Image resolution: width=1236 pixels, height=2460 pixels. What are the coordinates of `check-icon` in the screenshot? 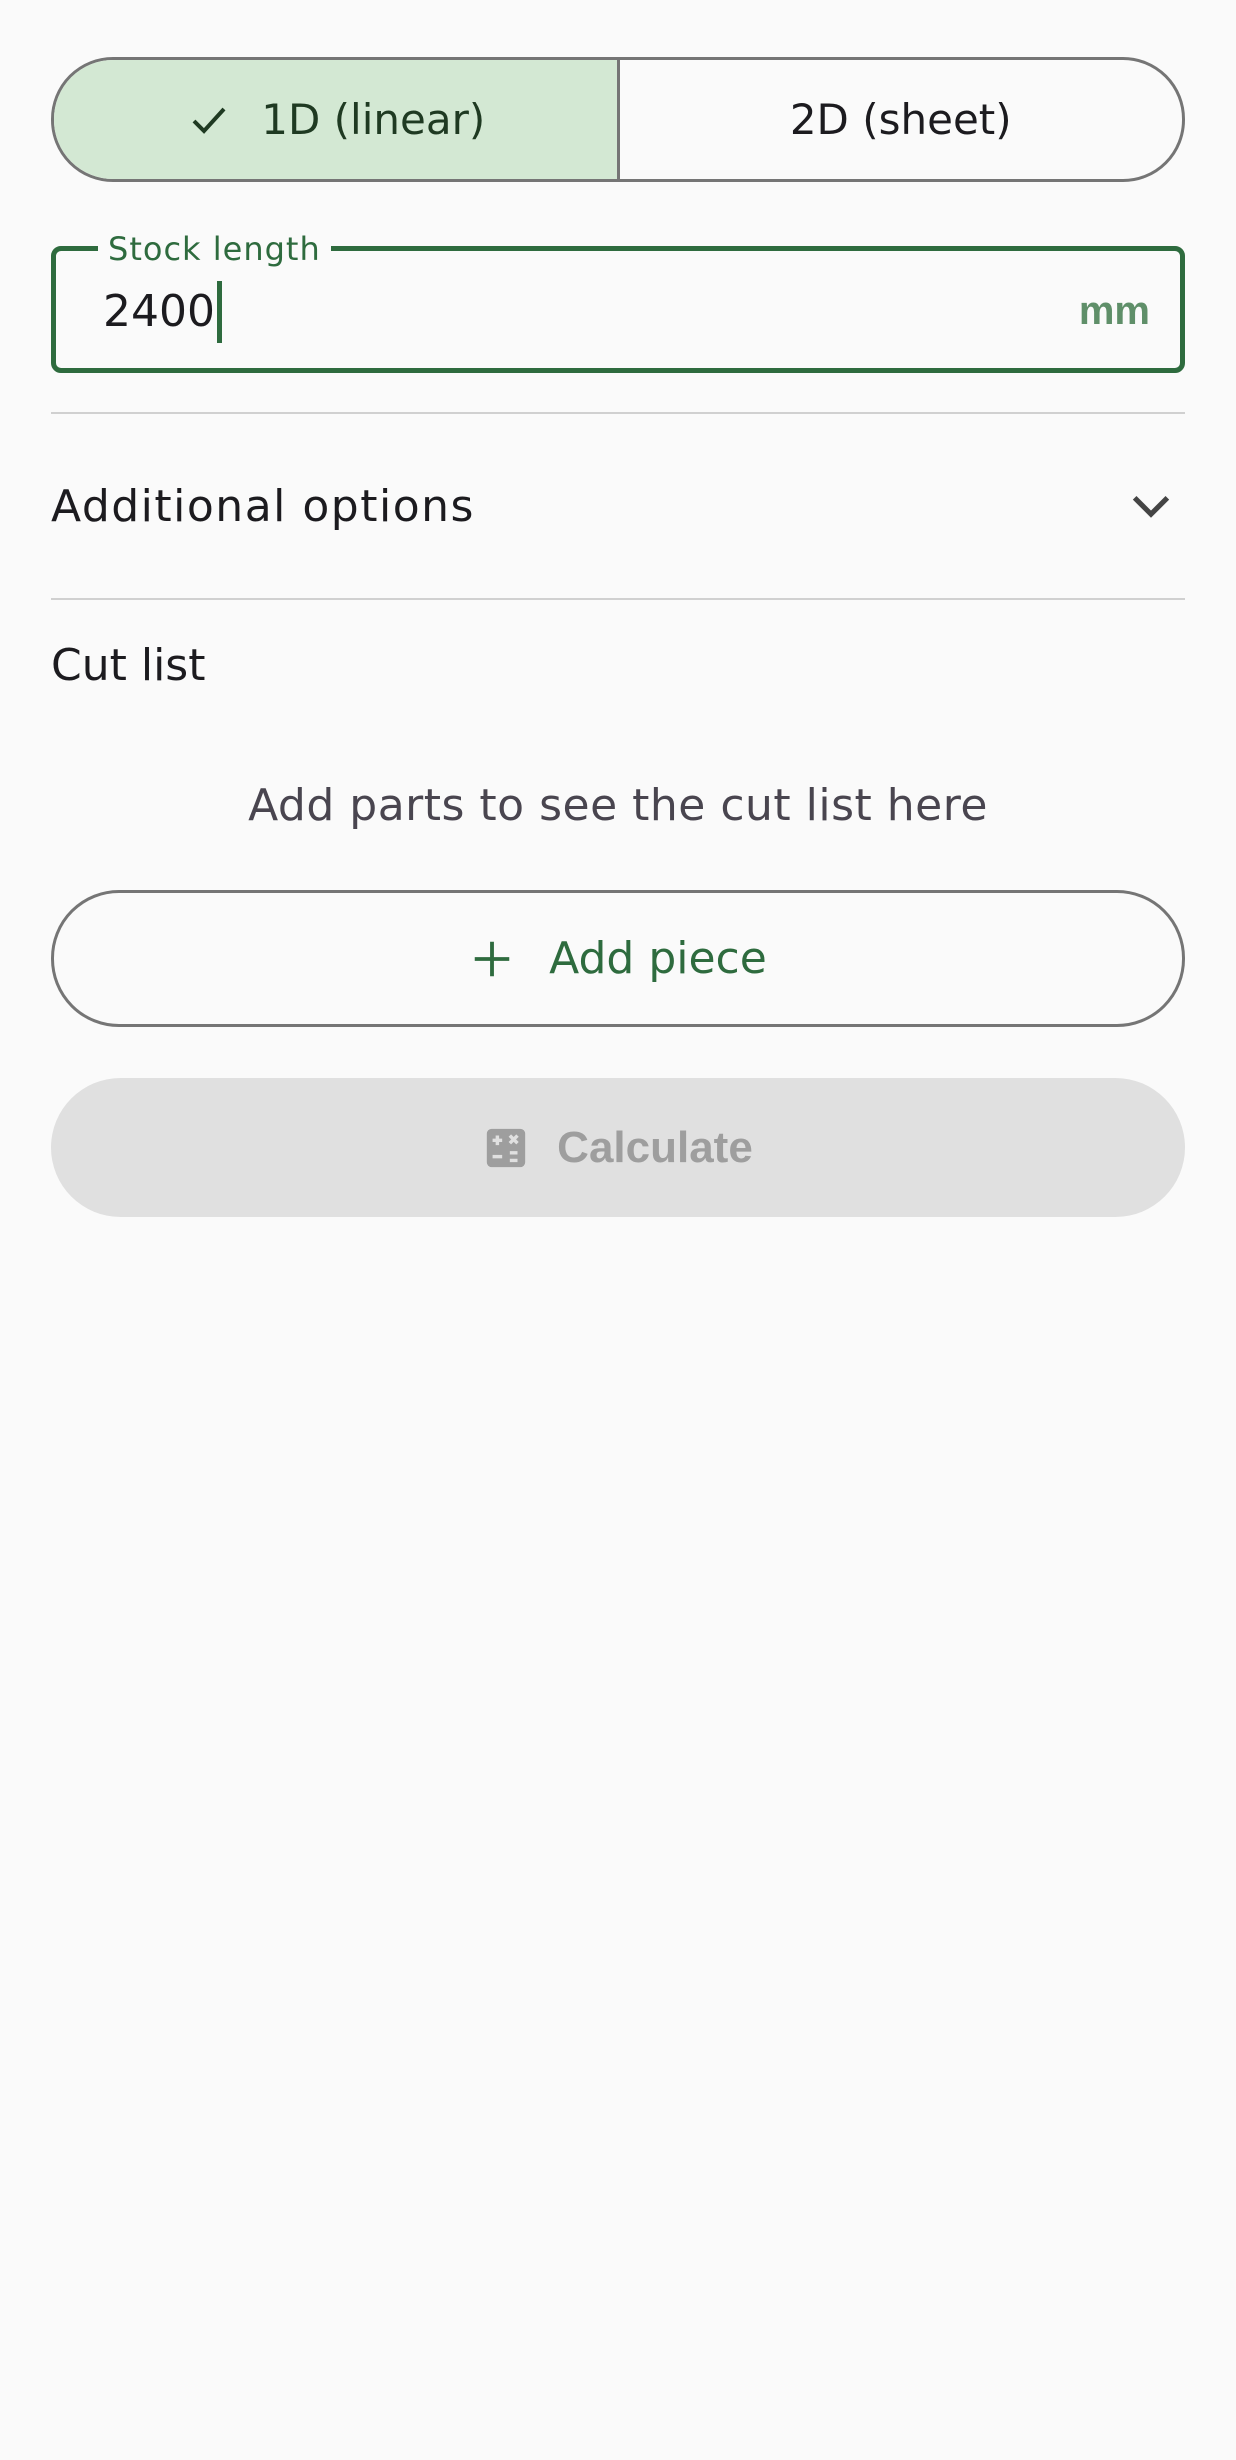 It's located at (209, 120).